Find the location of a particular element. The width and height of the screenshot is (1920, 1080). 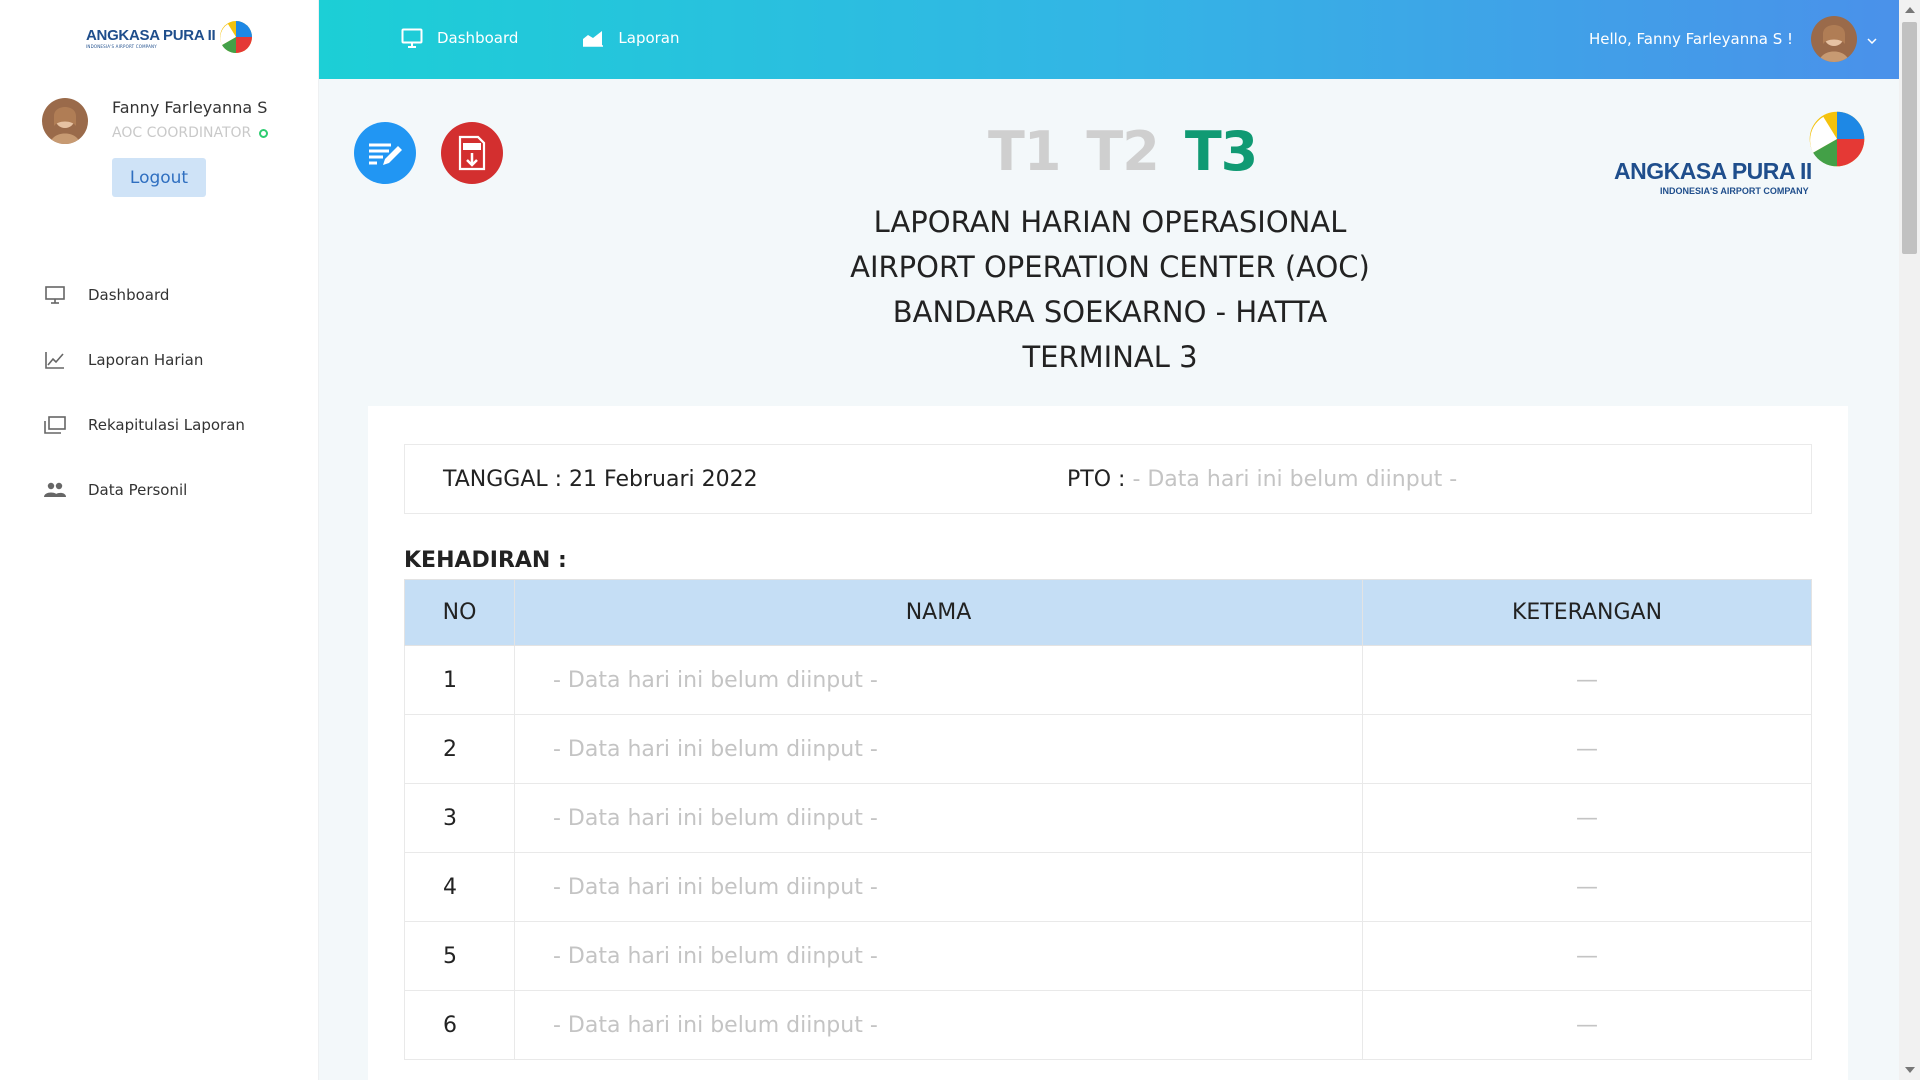

cell-no: 5 is located at coordinates (459, 956).